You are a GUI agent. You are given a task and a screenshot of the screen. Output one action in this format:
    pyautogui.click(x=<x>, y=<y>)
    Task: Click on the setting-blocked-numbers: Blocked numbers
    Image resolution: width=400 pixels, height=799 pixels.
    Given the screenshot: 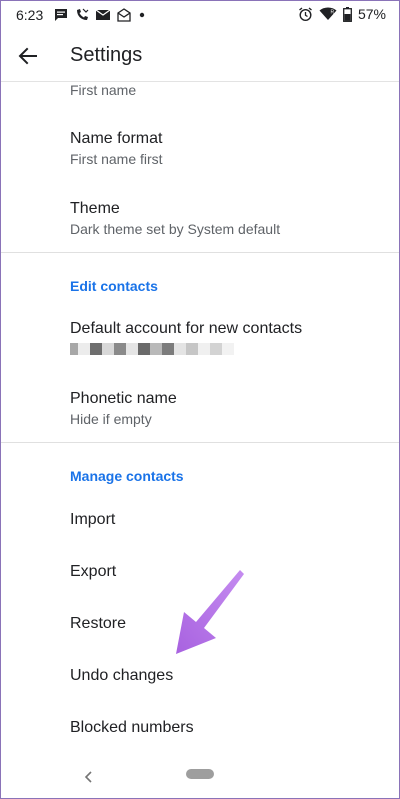 What is the action you would take?
    pyautogui.click(x=200, y=728)
    